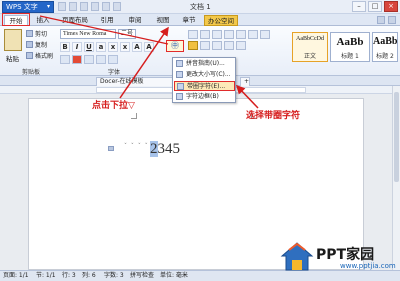 The height and width of the screenshot is (281, 400). What do you see at coordinates (385, 41) in the screenshot?
I see `style-heading2-sample: AaBb` at bounding box center [385, 41].